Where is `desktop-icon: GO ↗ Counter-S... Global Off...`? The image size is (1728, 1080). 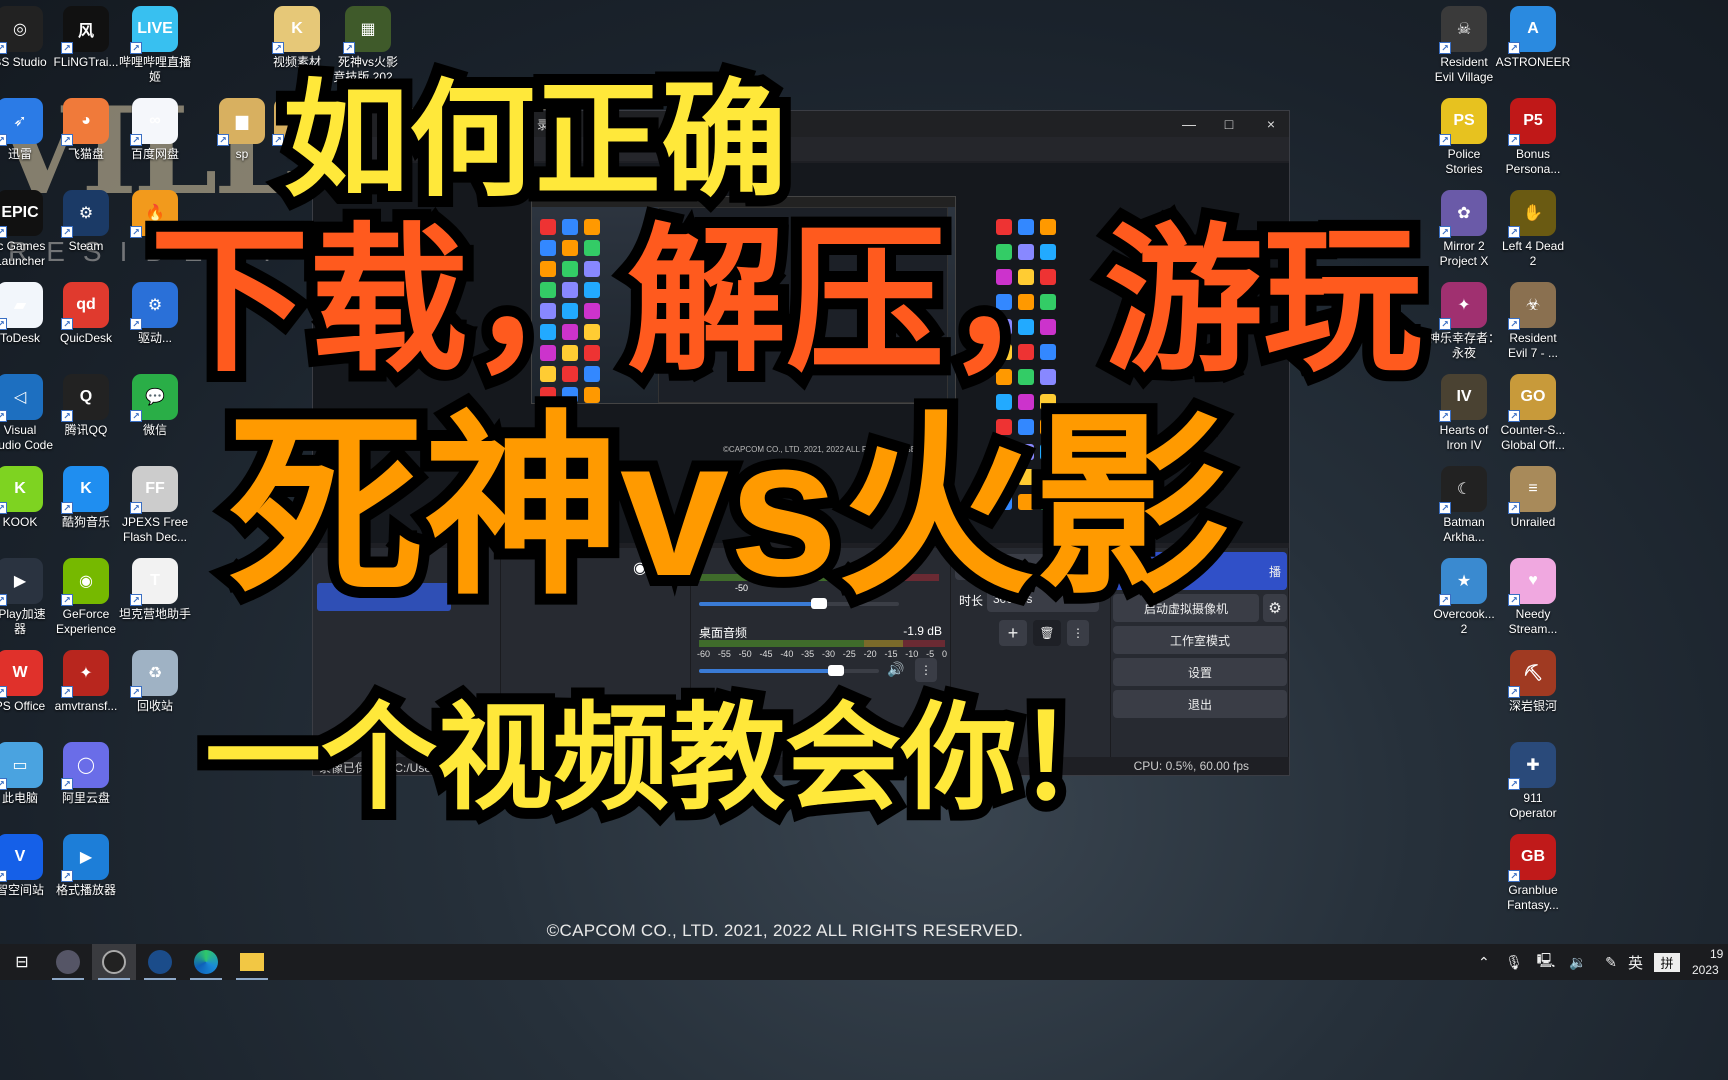 desktop-icon: GO ↗ Counter-S... Global Off... is located at coordinates (1533, 420).